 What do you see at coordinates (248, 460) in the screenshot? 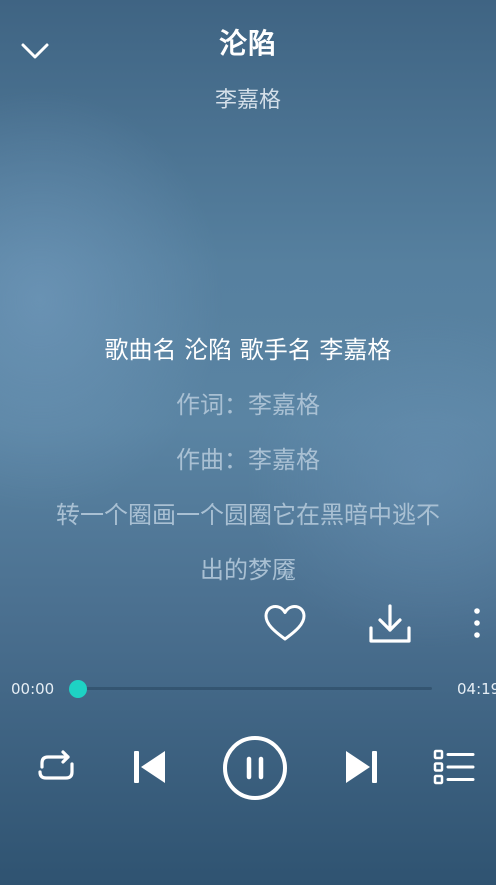
I see `lyric-line: 作曲：李嘉格` at bounding box center [248, 460].